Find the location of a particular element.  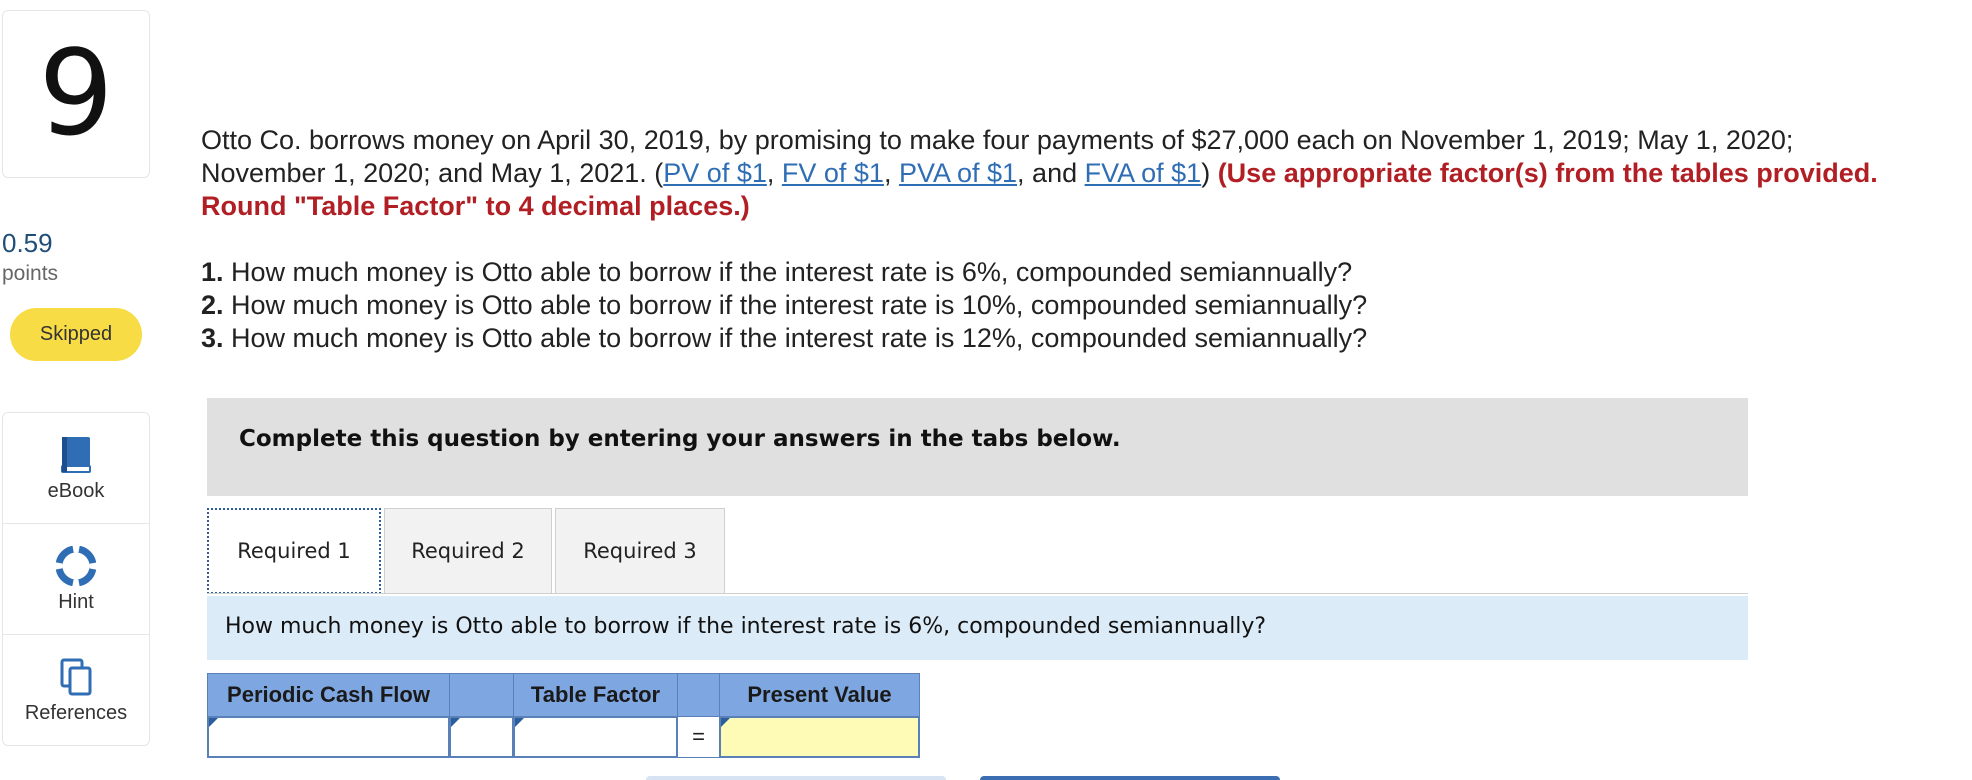

question-number-box: 9 is located at coordinates (76, 94).